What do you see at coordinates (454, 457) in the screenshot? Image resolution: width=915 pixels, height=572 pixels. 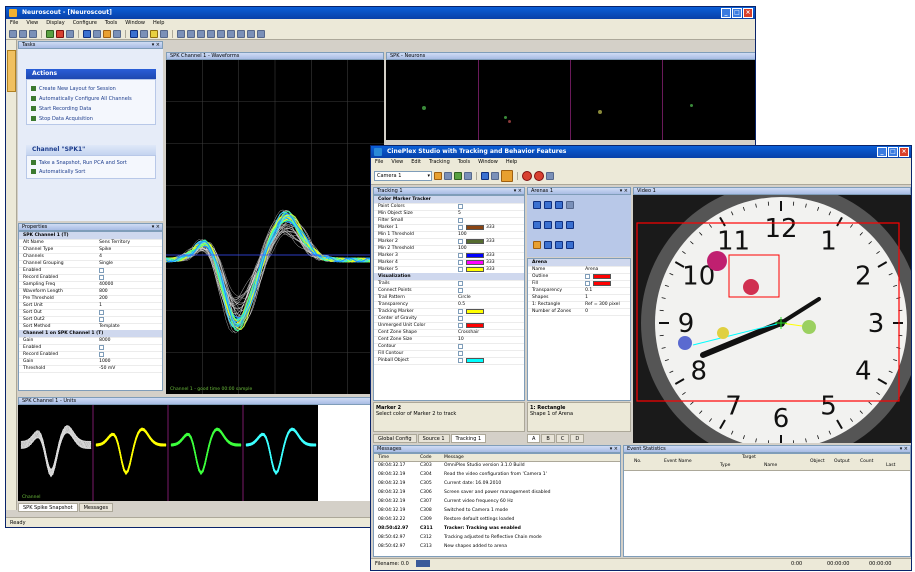 I see `col-message: Message` at bounding box center [454, 457].